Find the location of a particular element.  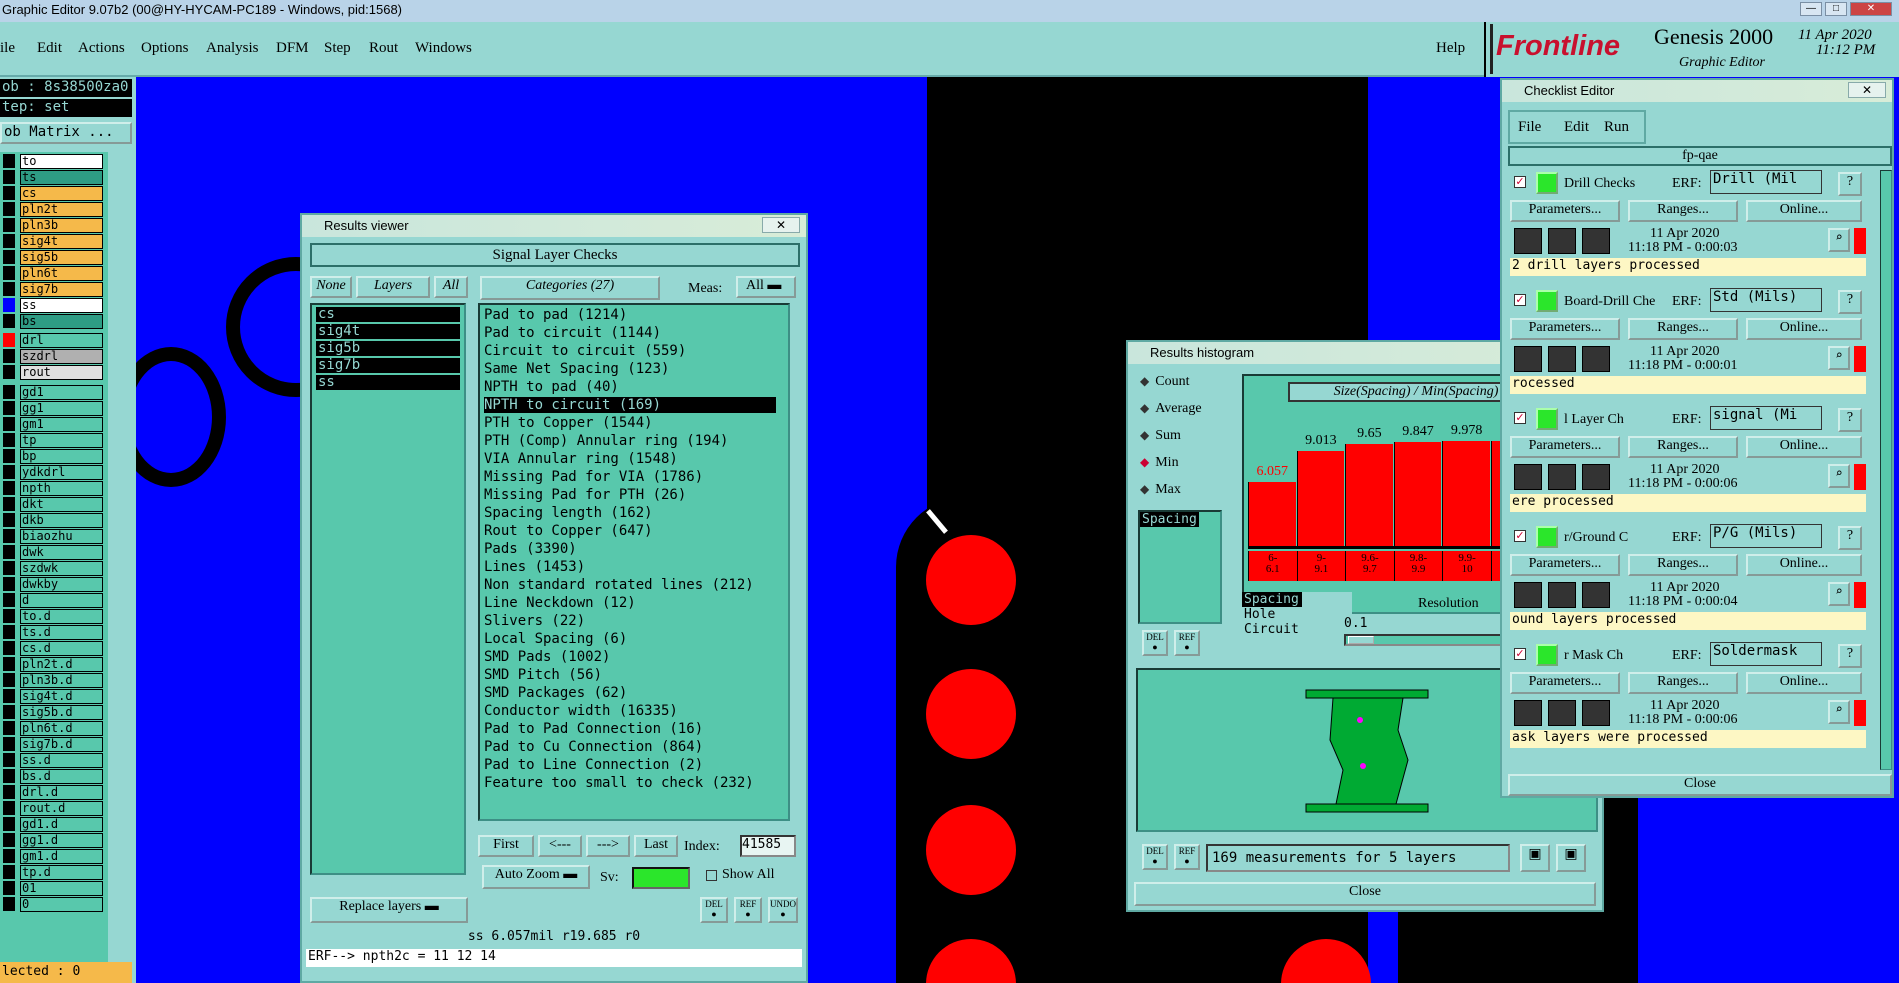

sv-color-dropdown is located at coordinates (661, 878).